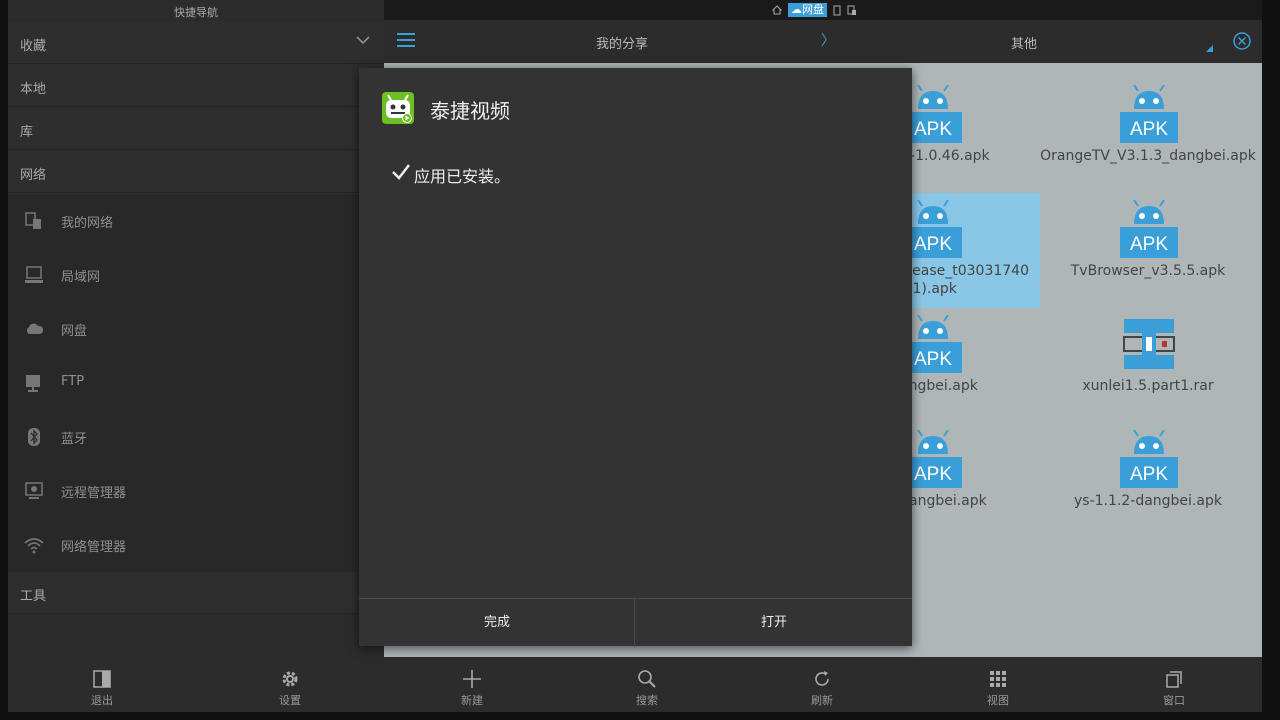 Image resolution: width=1280 pixels, height=720 pixels. I want to click on file-item: APK OrangeTV_V3.1.3_dangbei.apk, so click(1148, 135).